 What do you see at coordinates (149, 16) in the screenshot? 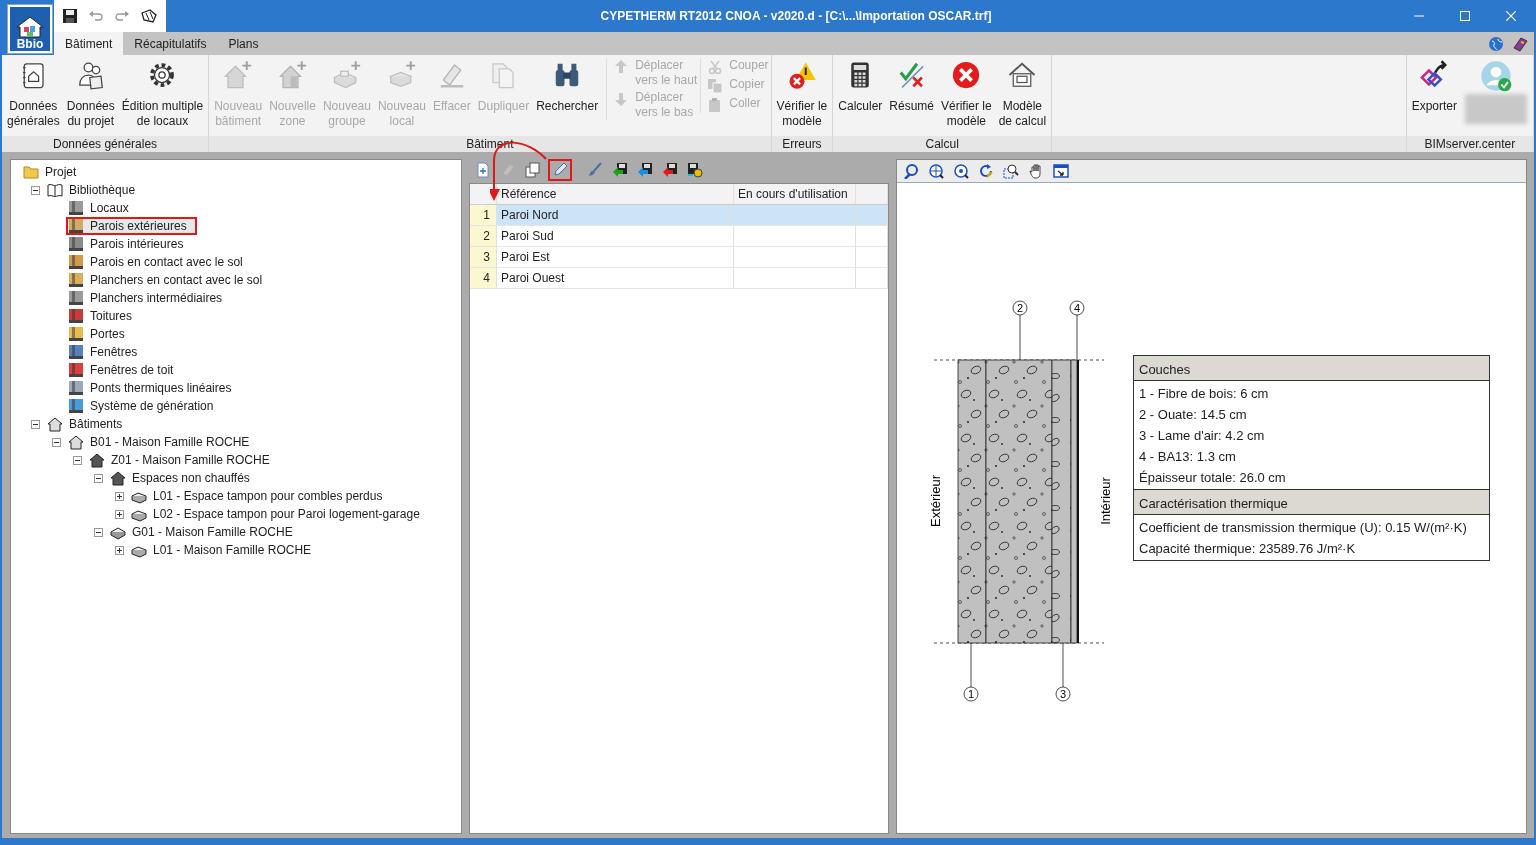
I see `tool-icon` at bounding box center [149, 16].